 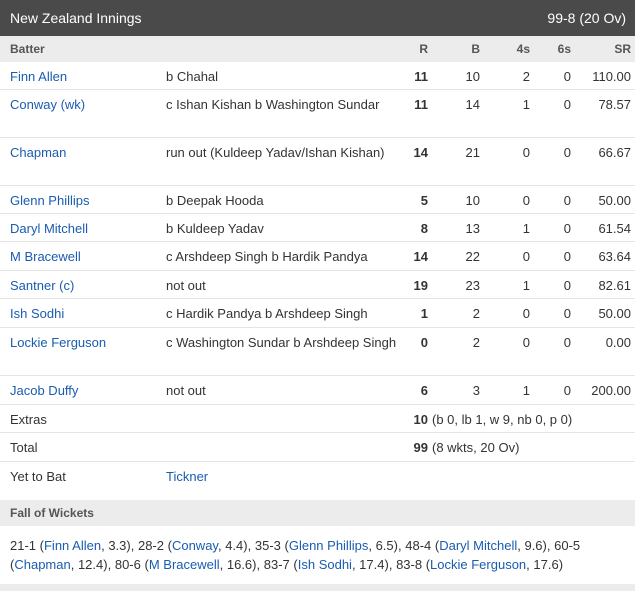 What do you see at coordinates (317, 390) in the screenshot?
I see `table-row: Jacob Duffy not out 6 3 1 0 200.00` at bounding box center [317, 390].